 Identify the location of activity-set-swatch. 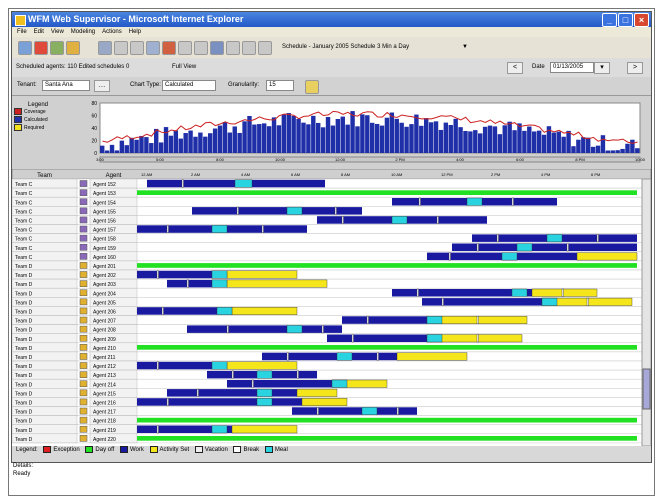
(153, 449).